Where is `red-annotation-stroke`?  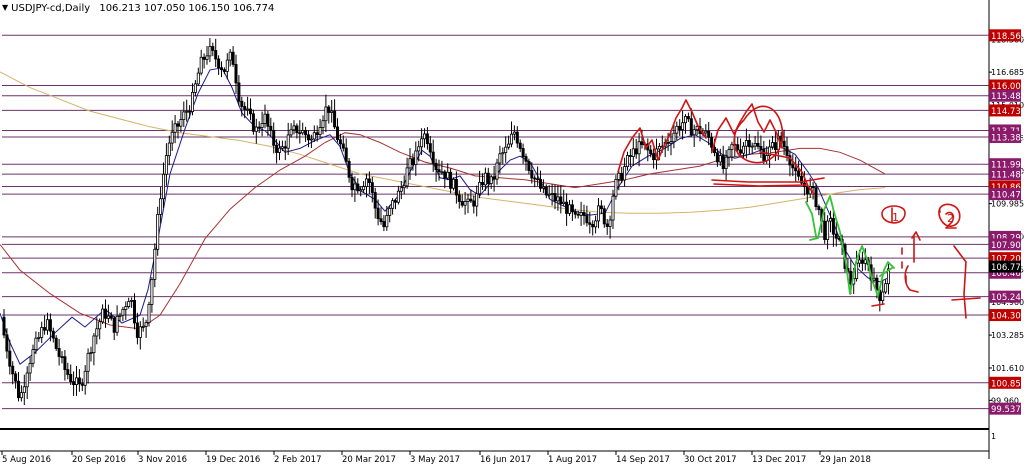 red-annotation-stroke is located at coordinates (904, 265).